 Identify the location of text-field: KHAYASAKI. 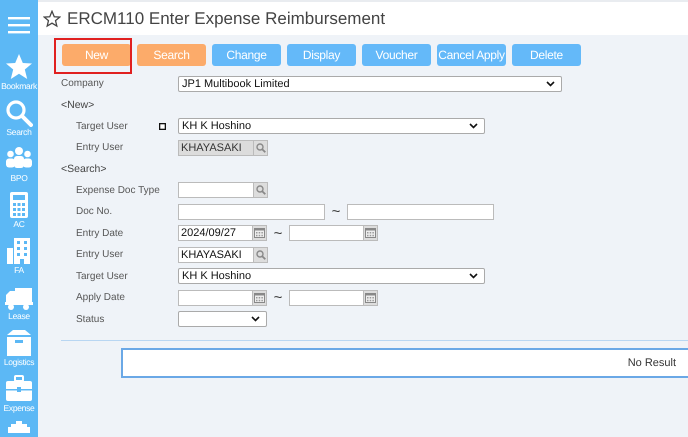
(216, 254).